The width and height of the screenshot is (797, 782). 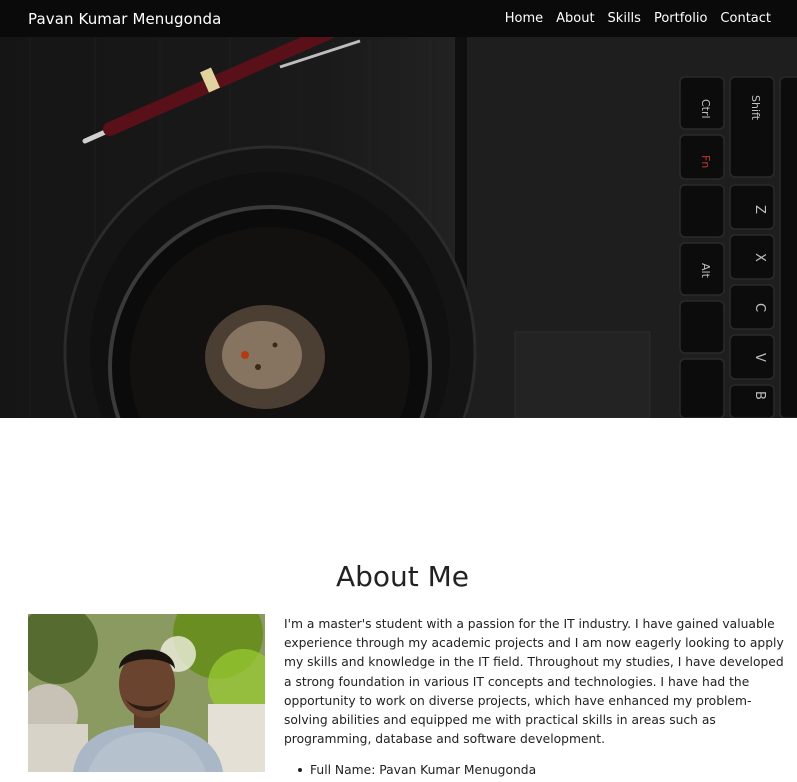 I want to click on fact-full-name: Full Name: Pavan Kumar Menugonda, so click(x=417, y=770).